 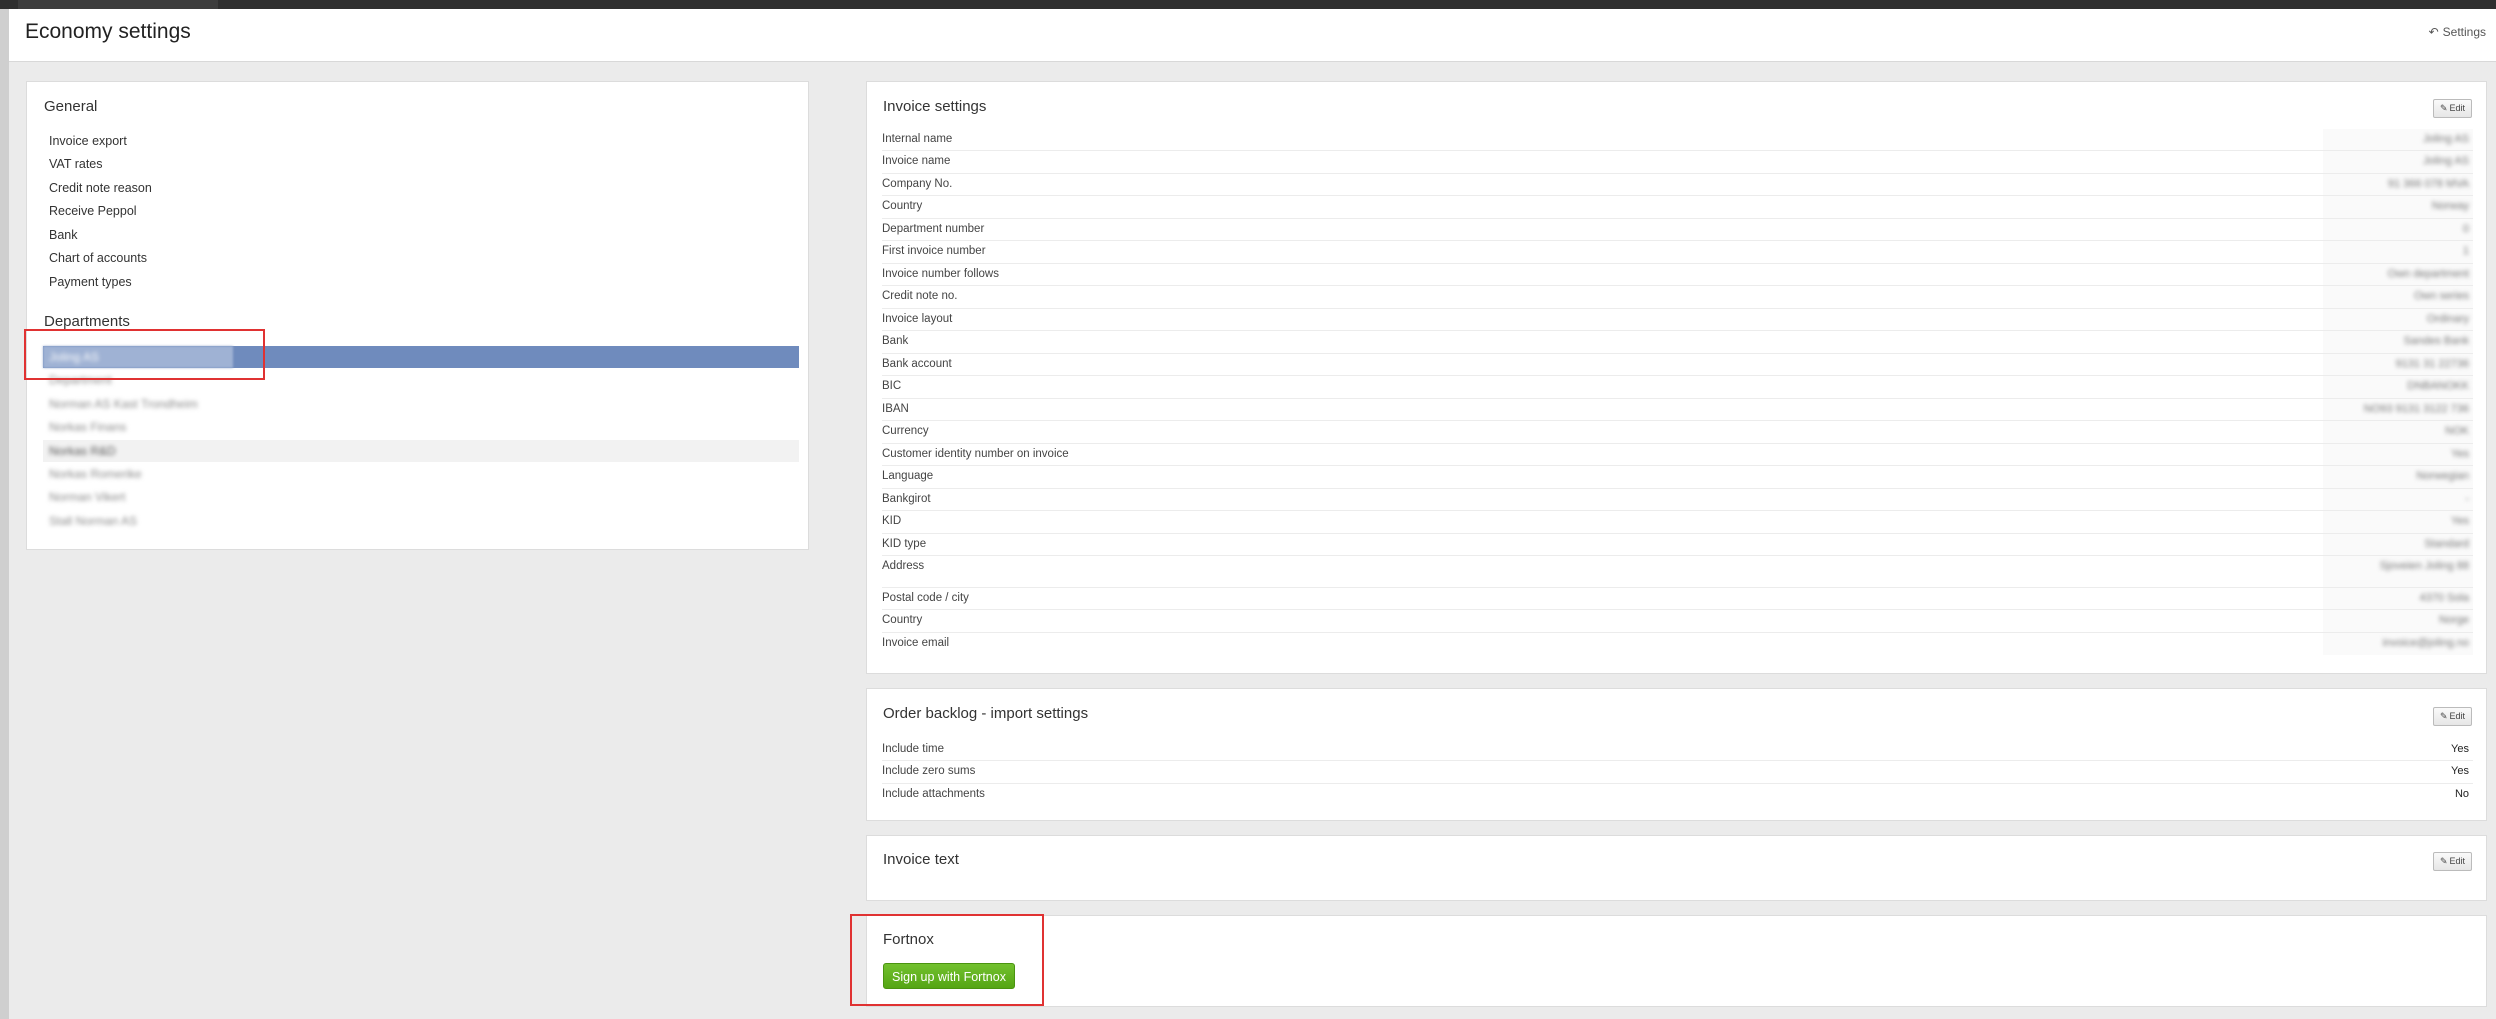 What do you see at coordinates (2465, 251) in the screenshot?
I see `row-value: 1` at bounding box center [2465, 251].